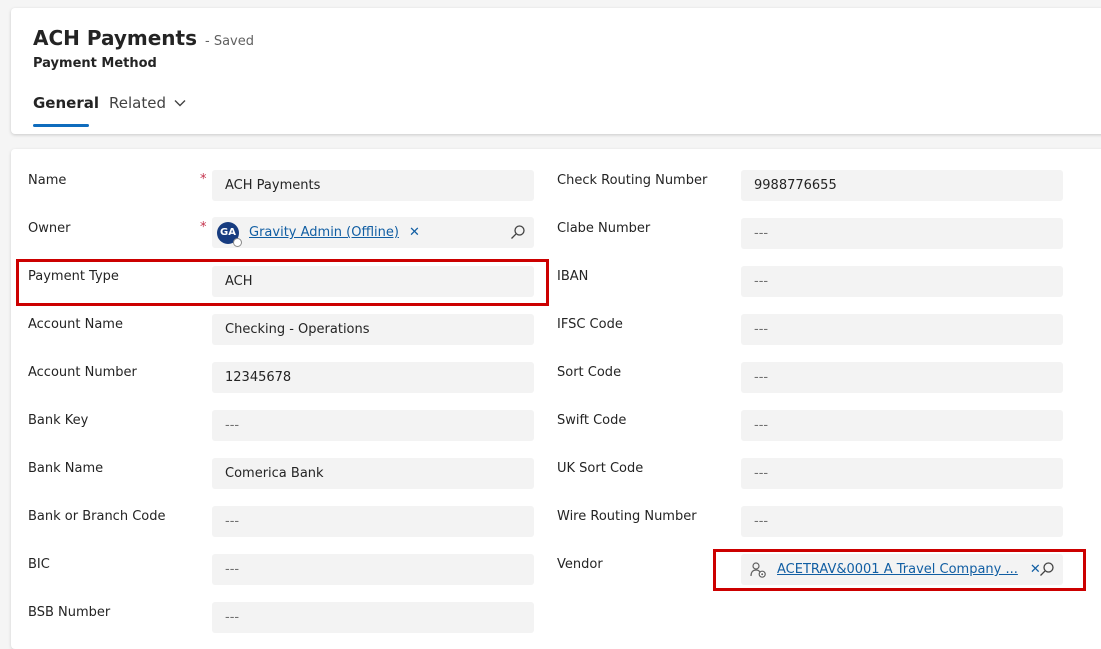 The image size is (1101, 649). I want to click on uk-sort-code-field: ---, so click(902, 473).